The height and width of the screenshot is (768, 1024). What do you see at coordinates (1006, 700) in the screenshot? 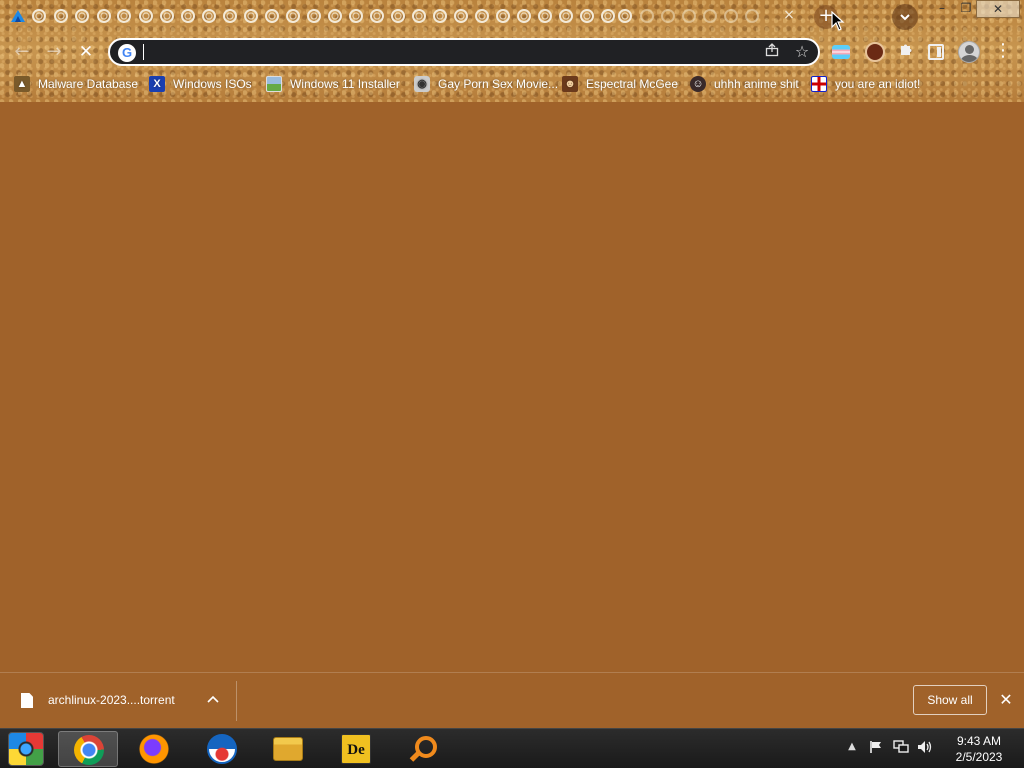
I see `close-download-shelf-button: ✕` at bounding box center [1006, 700].